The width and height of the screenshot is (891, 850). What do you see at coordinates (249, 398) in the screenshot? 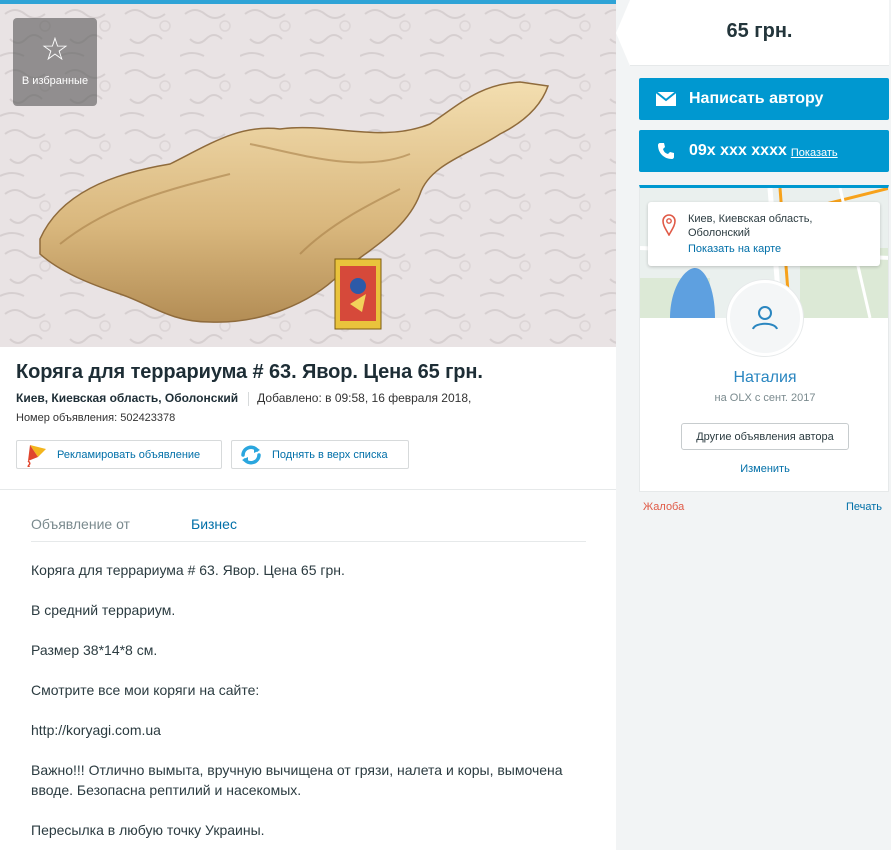
I see `meta-divider` at bounding box center [249, 398].